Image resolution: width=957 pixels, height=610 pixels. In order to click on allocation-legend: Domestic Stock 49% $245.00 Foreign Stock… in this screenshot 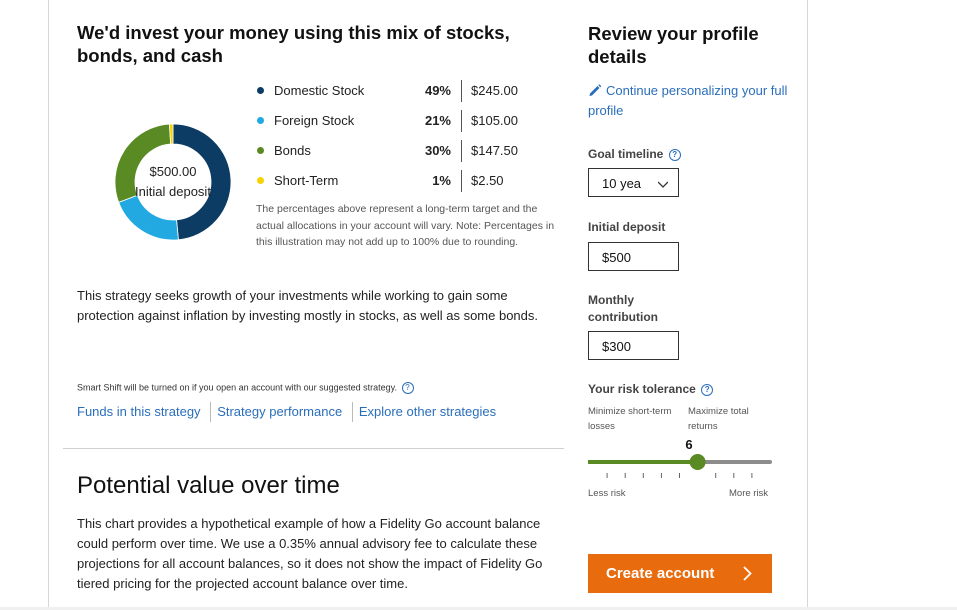, I will do `click(415, 140)`.